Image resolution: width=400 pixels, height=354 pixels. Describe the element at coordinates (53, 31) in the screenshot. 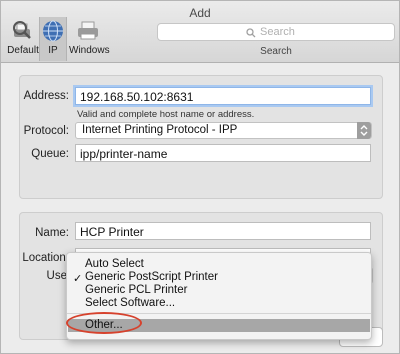

I see `globe-icon` at that location.